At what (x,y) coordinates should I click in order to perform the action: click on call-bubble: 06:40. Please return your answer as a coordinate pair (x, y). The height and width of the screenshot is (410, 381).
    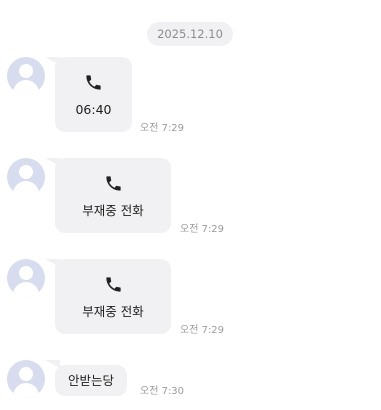
    Looking at the image, I should click on (93, 94).